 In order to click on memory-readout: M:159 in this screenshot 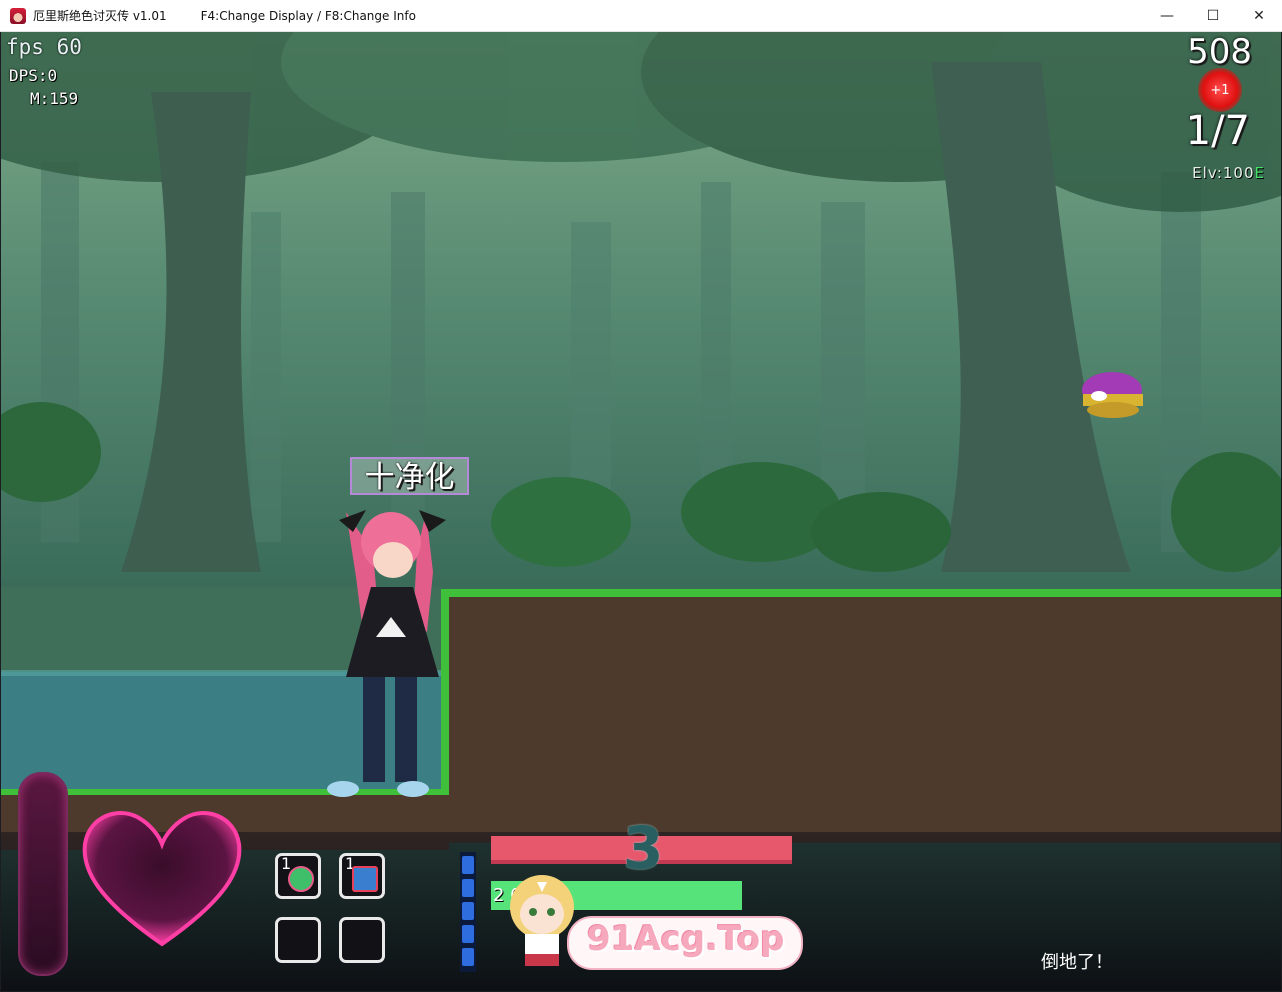, I will do `click(54, 98)`.